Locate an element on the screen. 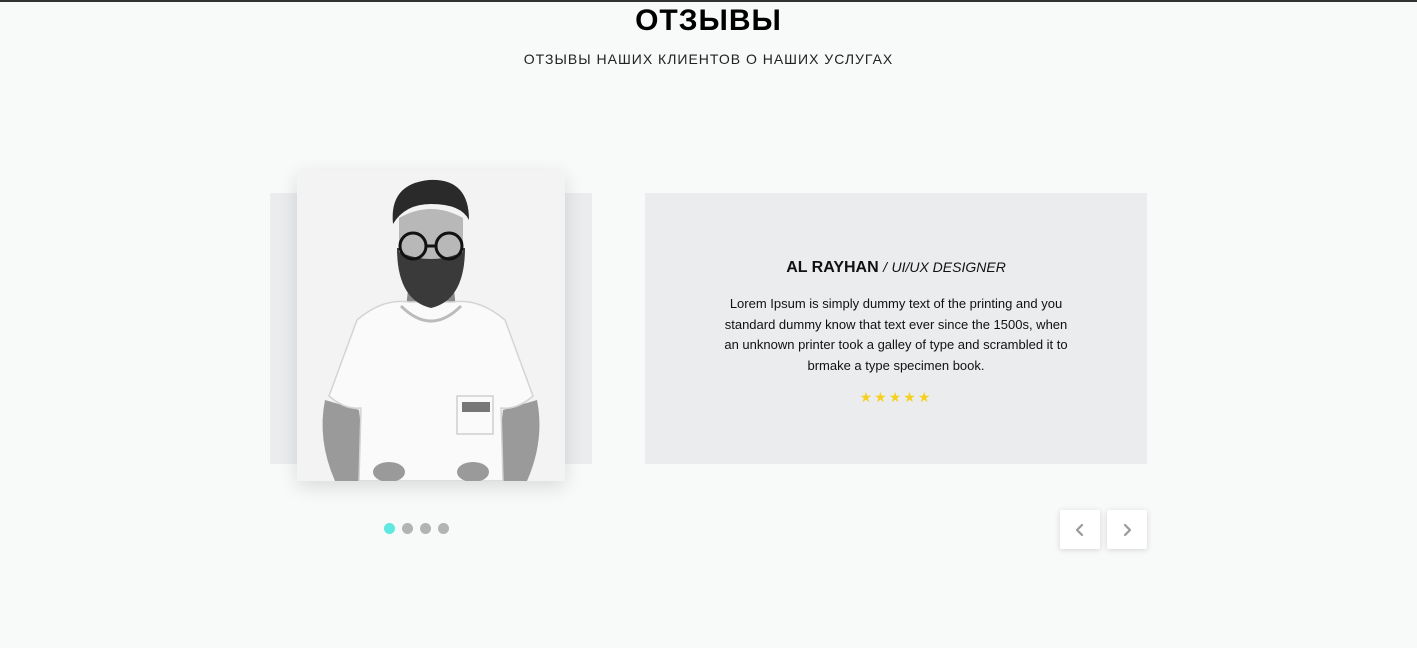 This screenshot has height=648, width=1417. star-rating: ★★★★★ is located at coordinates (896, 397).